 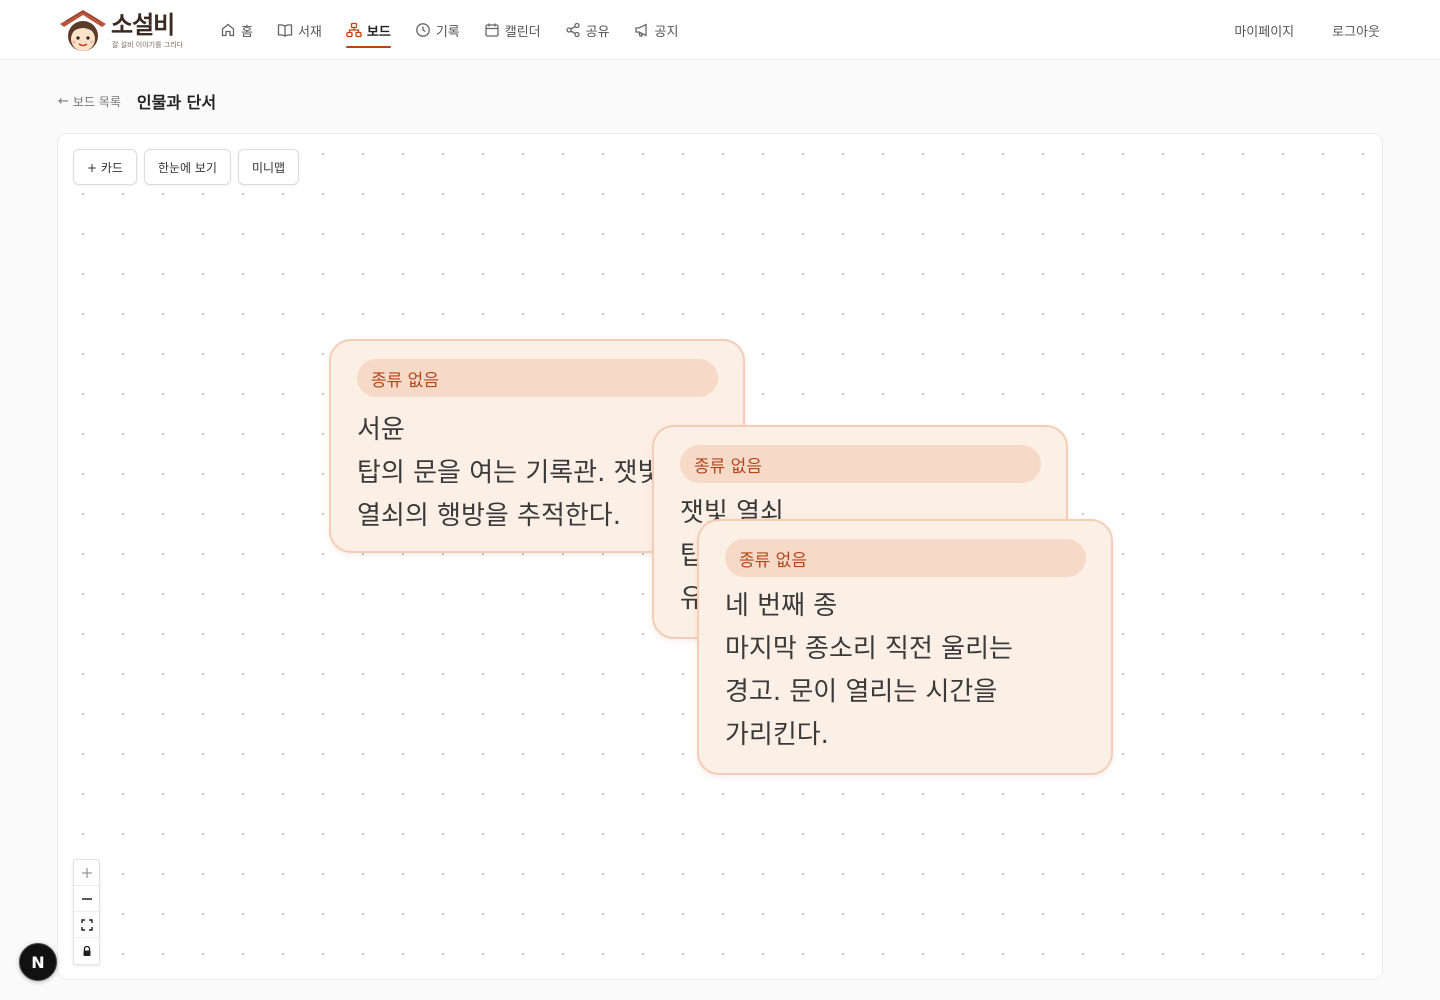 I want to click on nav-item-home: 홈, so click(x=236, y=30).